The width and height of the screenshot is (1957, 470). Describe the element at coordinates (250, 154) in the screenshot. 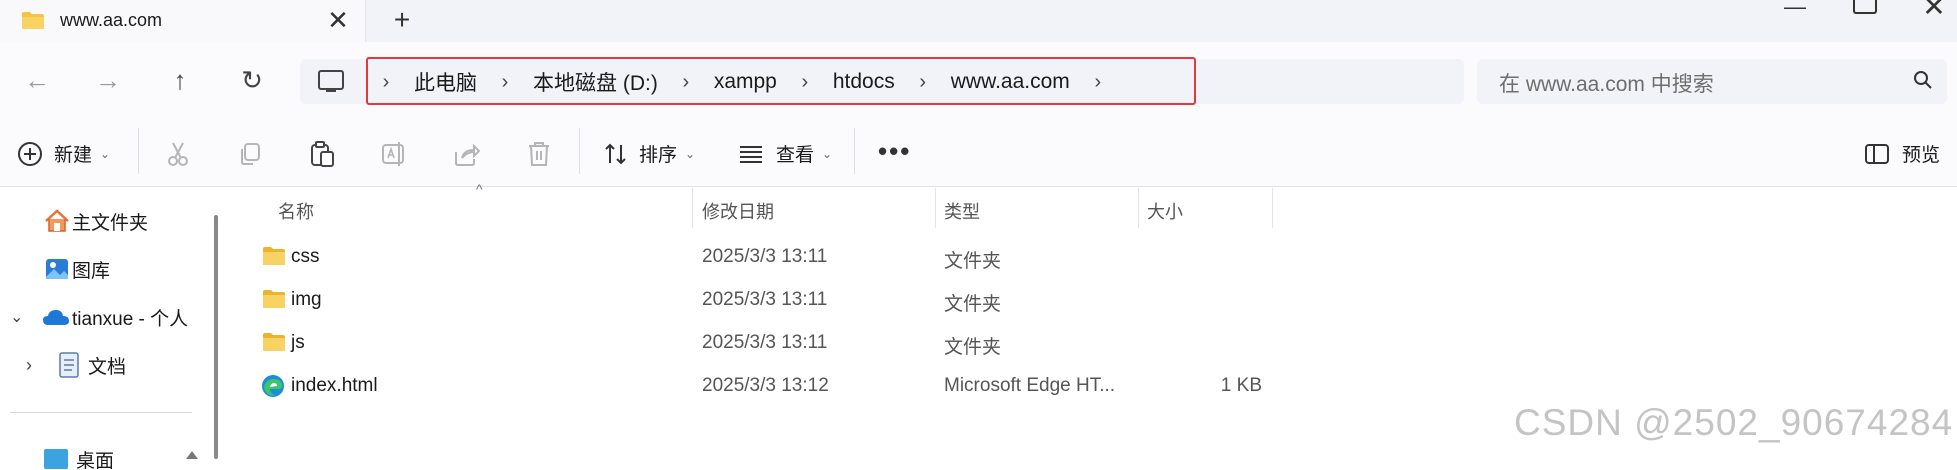

I see `copy-icon` at that location.